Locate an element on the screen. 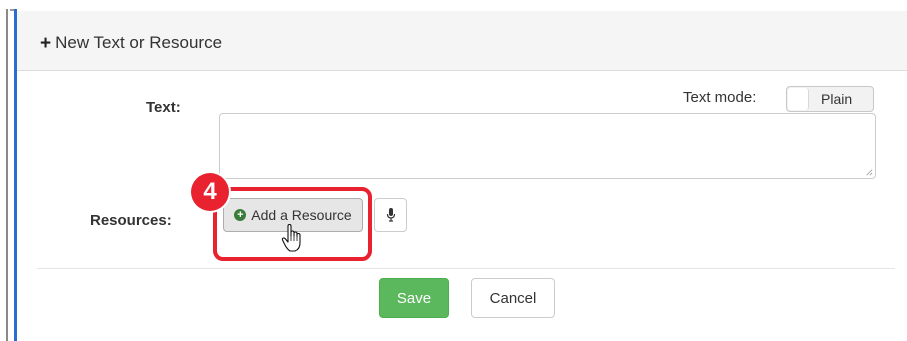  microphone-icon is located at coordinates (390, 215).